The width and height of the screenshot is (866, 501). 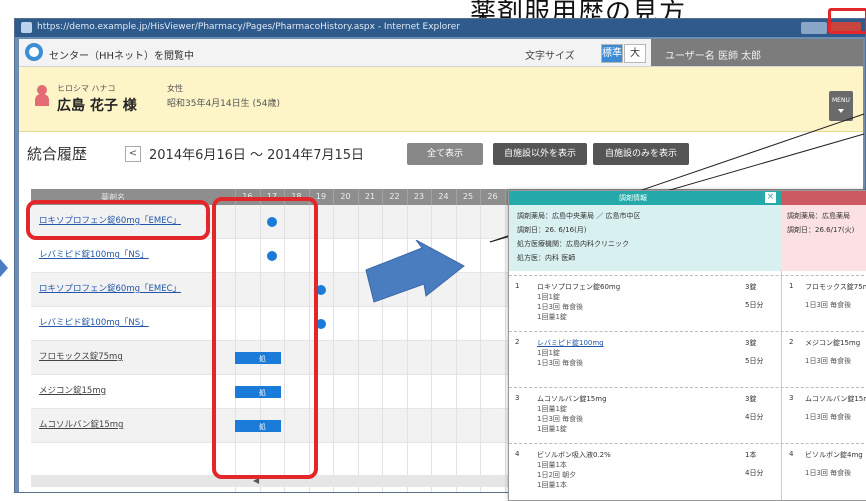 I want to click on patient-sex: 女性, so click(x=175, y=88).